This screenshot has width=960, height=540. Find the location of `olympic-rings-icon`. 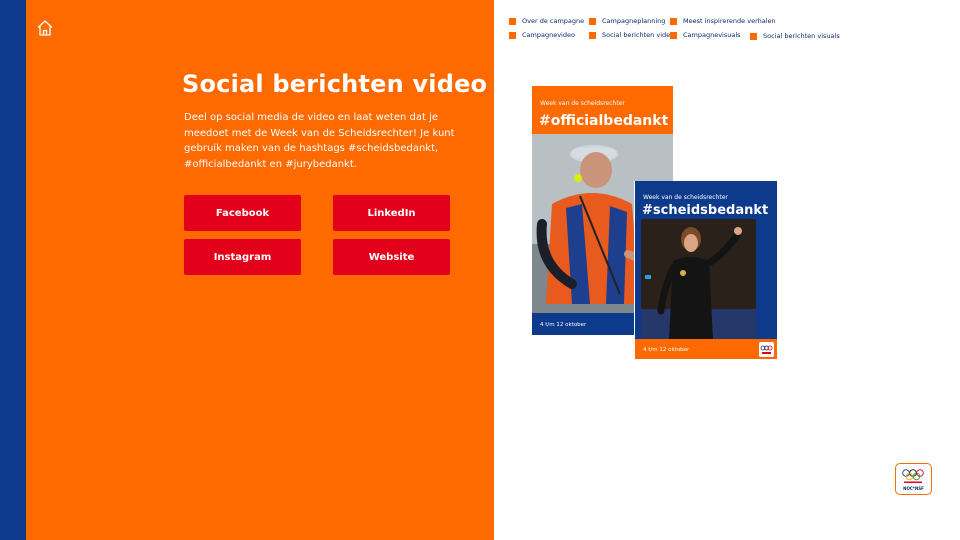

olympic-rings-icon is located at coordinates (913, 476).